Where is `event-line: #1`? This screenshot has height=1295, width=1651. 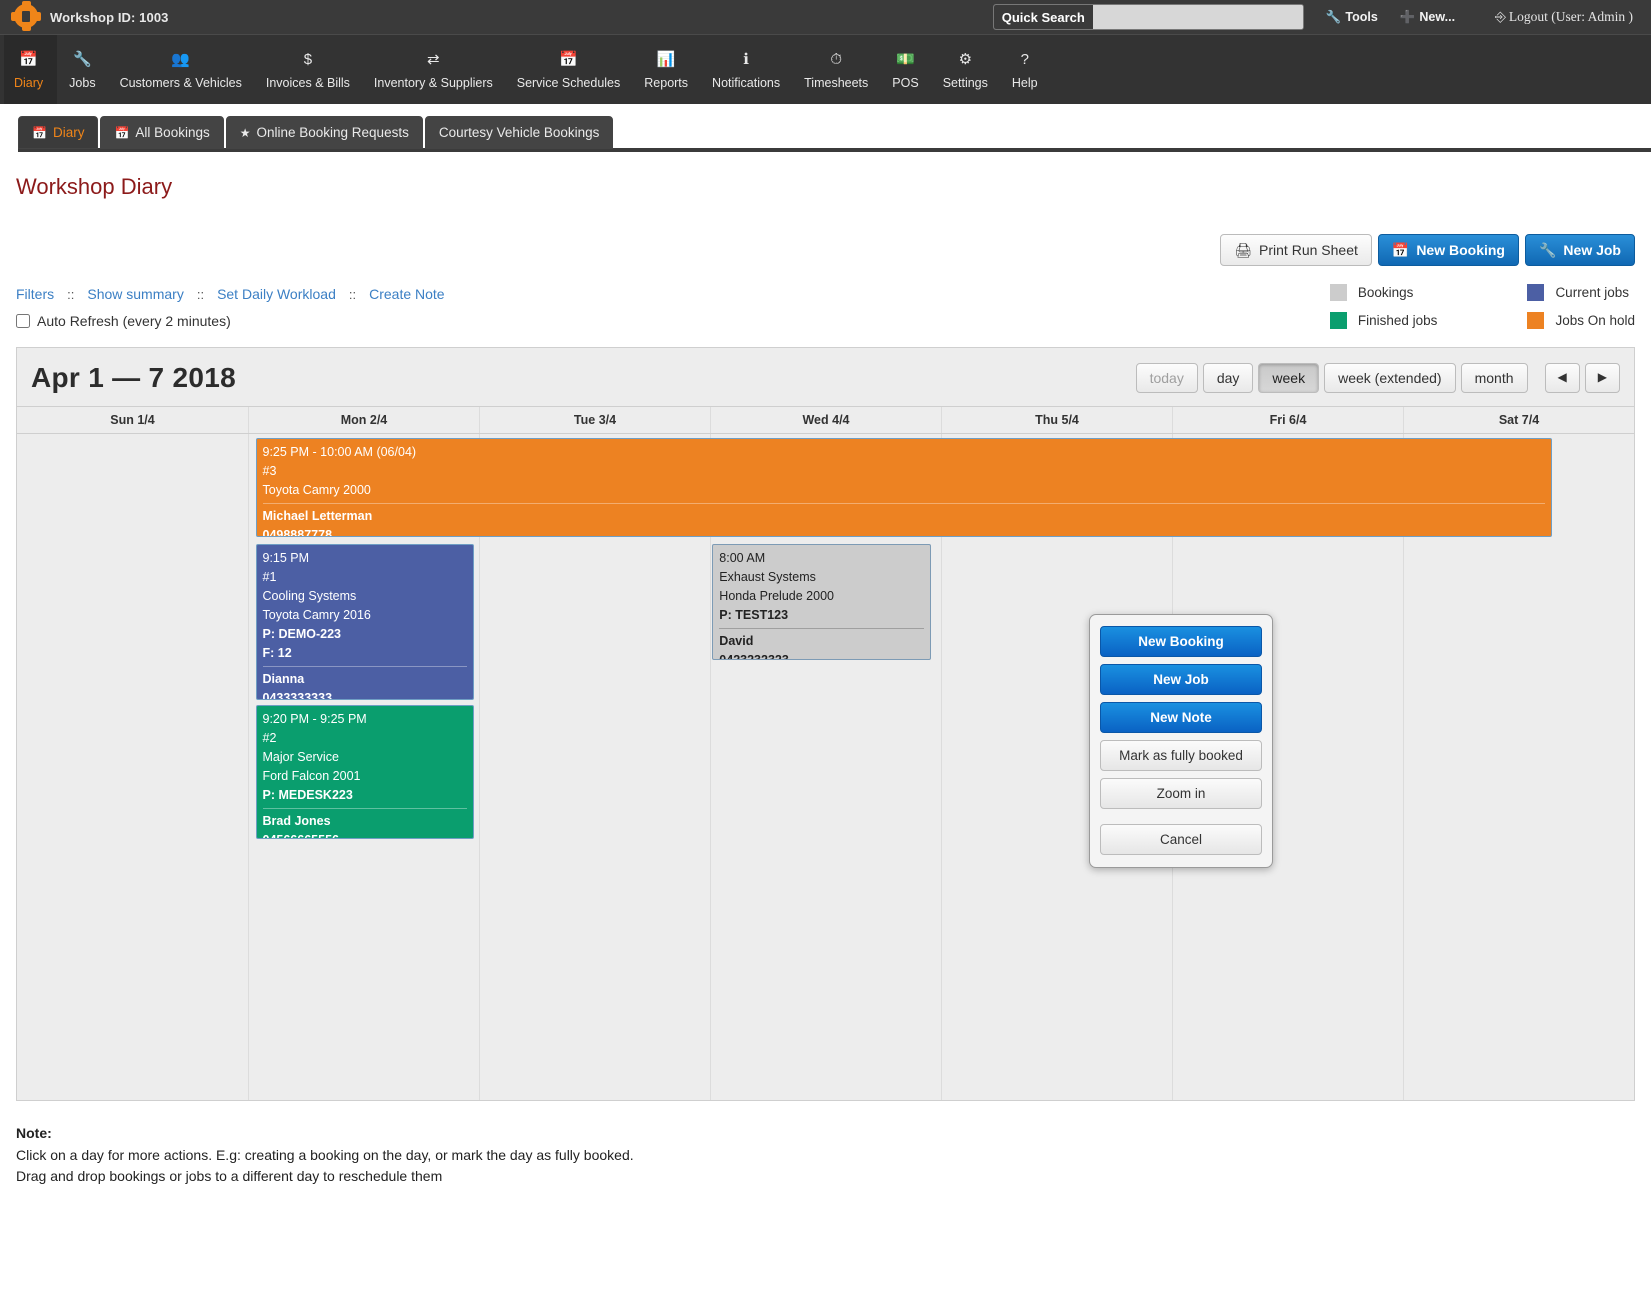
event-line: #1 is located at coordinates (269, 577).